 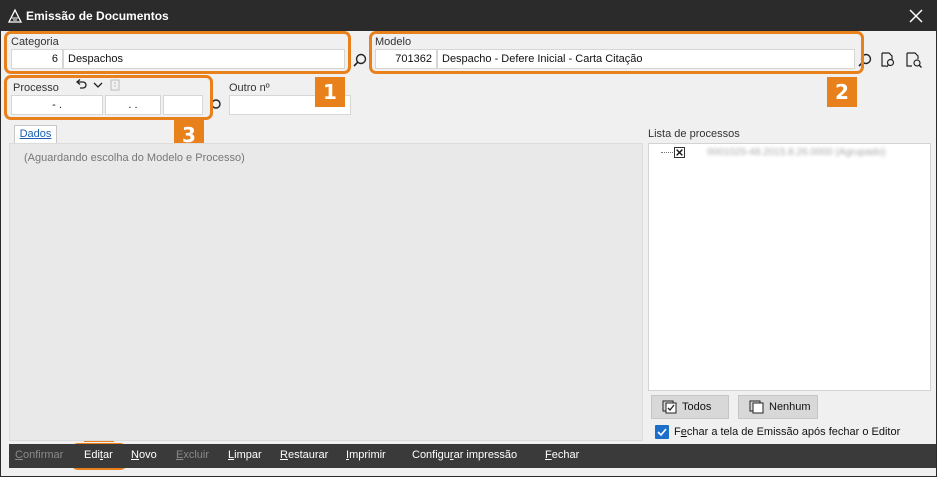 What do you see at coordinates (888, 60) in the screenshot?
I see `search-document-icon` at bounding box center [888, 60].